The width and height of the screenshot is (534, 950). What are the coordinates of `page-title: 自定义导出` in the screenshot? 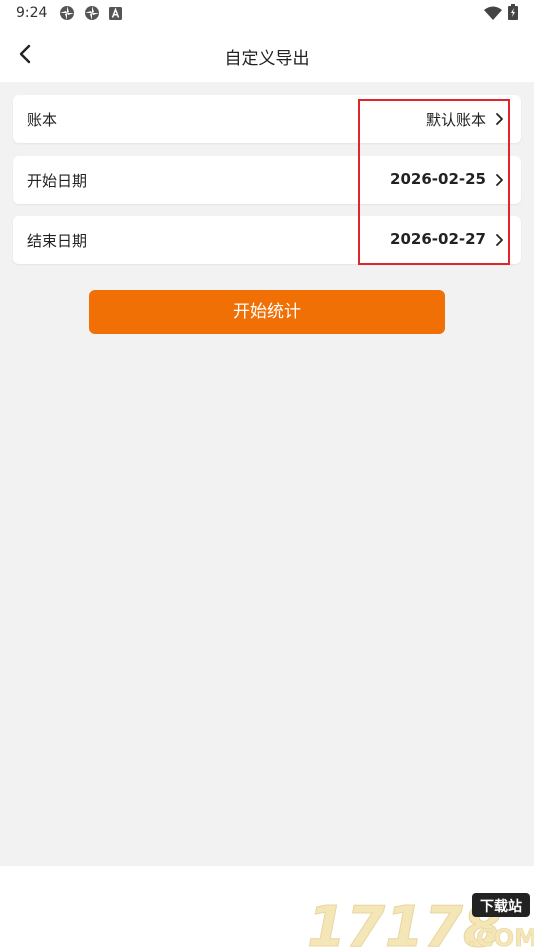 It's located at (267, 59).